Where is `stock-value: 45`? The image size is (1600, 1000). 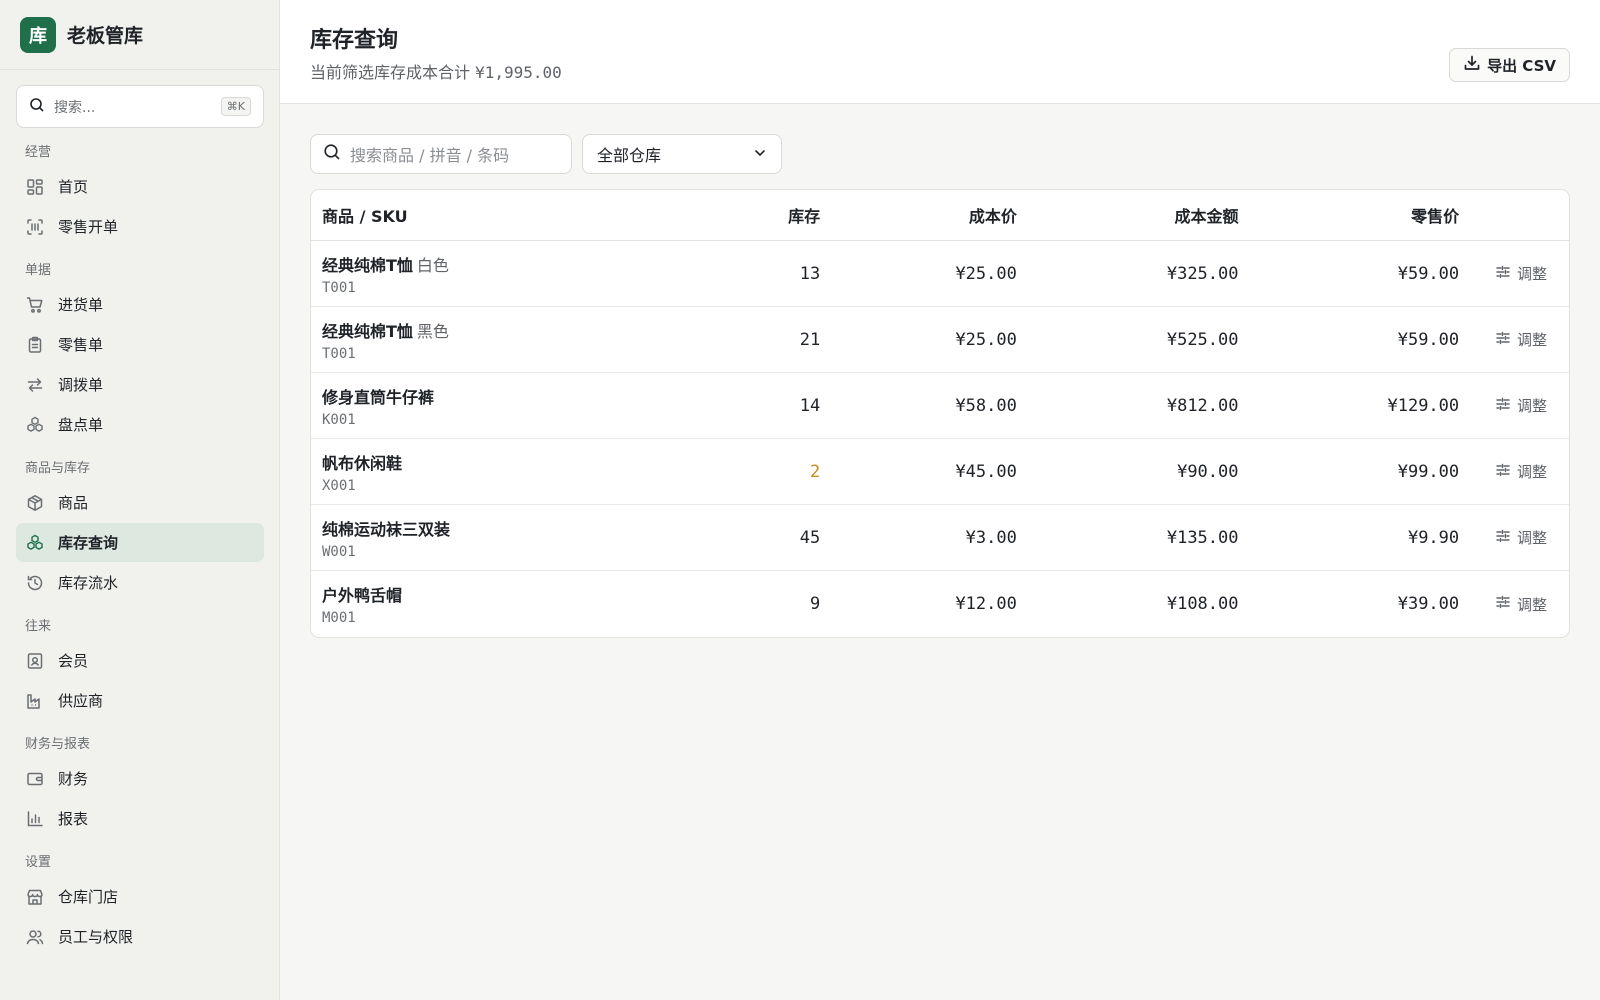
stock-value: 45 is located at coordinates (810, 537).